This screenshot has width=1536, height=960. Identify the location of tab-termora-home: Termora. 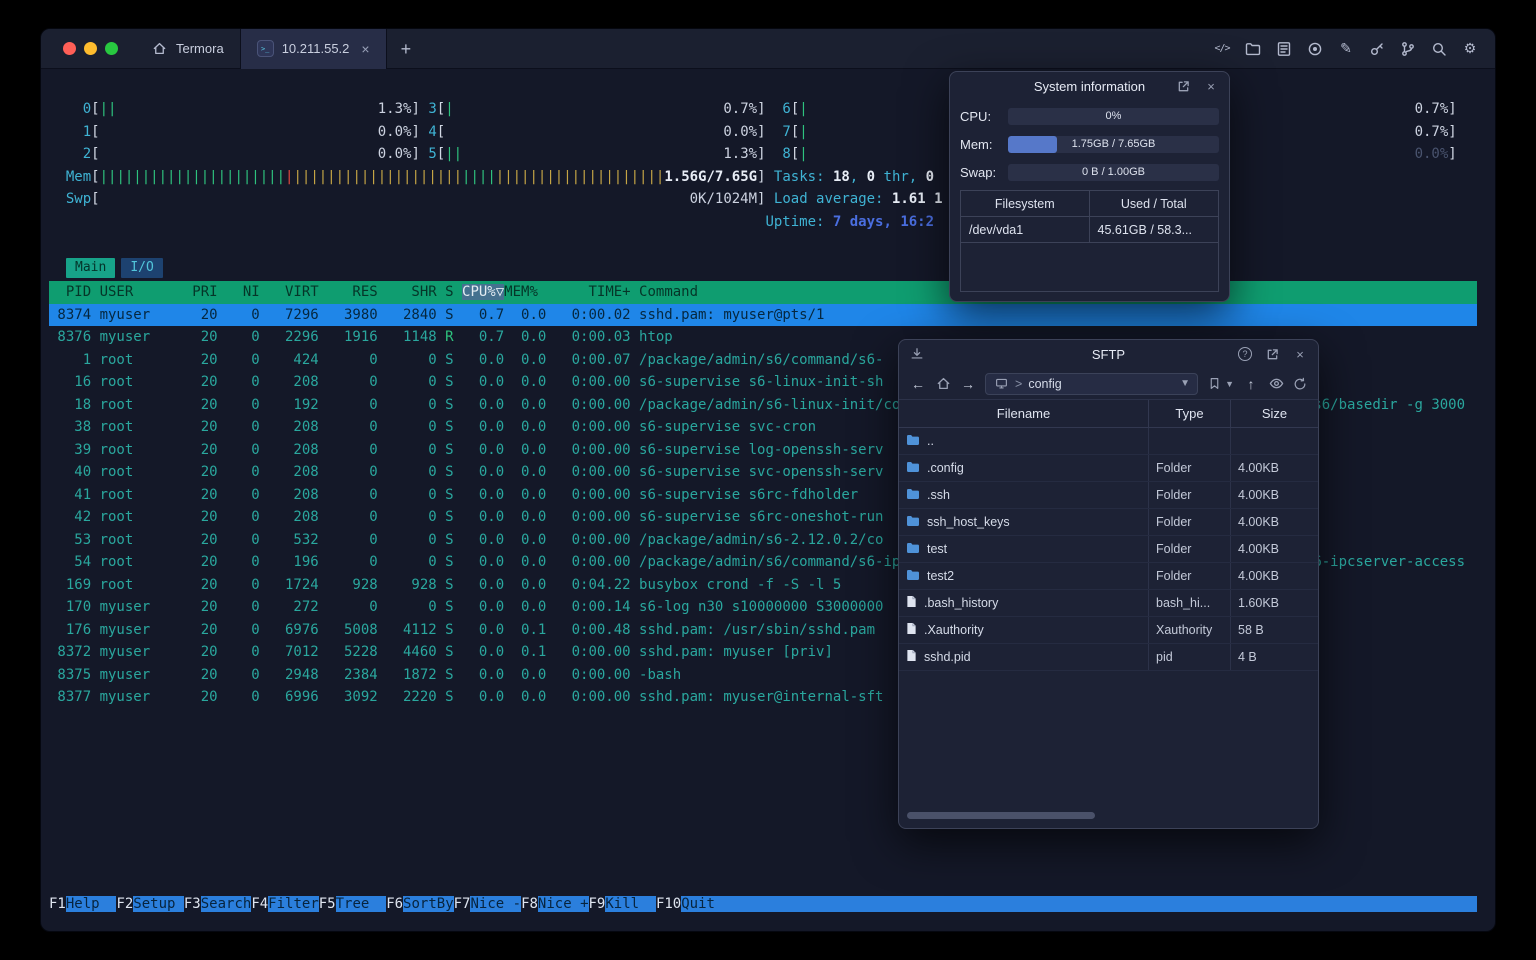
(187, 49).